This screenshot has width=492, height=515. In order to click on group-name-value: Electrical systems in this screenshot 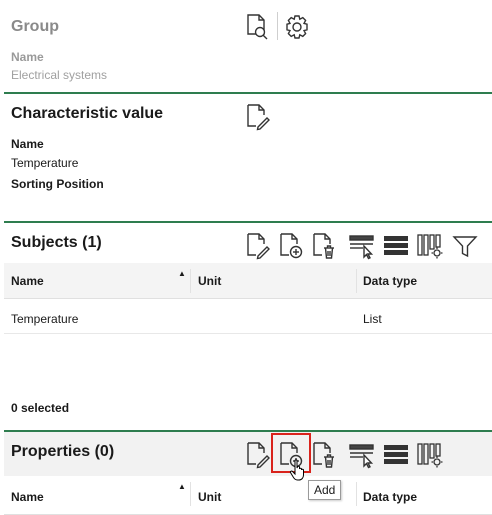, I will do `click(59, 75)`.